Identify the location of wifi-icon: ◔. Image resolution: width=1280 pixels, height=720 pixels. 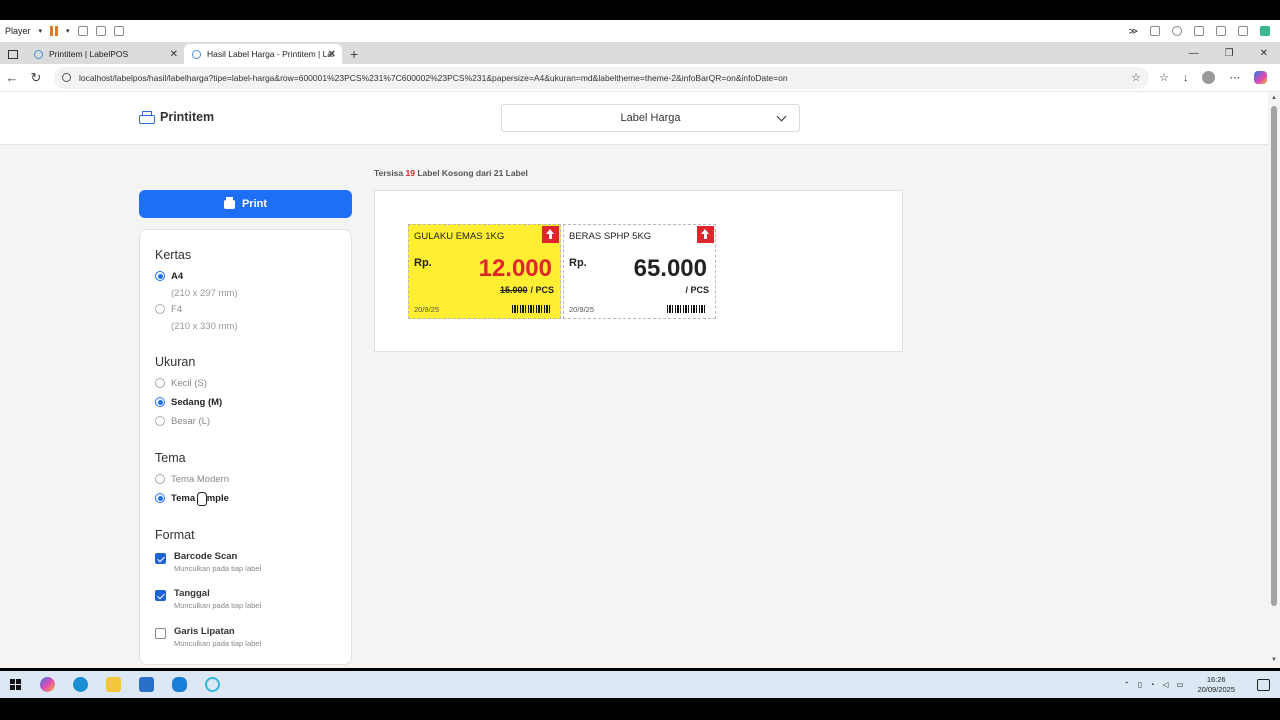
(1152, 684).